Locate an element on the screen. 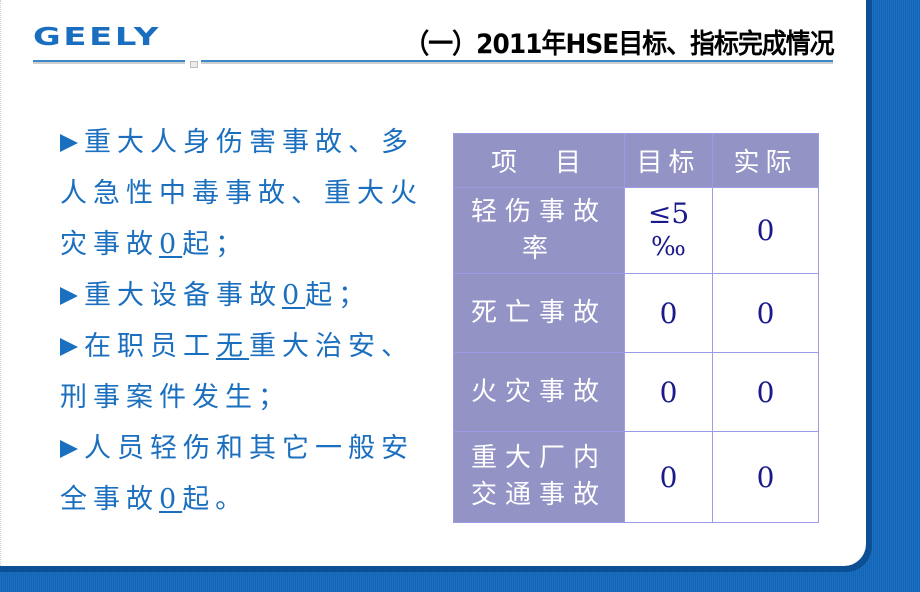 Image resolution: width=920 pixels, height=592 pixels. table-header-row: 项 目 目标 实际 is located at coordinates (636, 160).